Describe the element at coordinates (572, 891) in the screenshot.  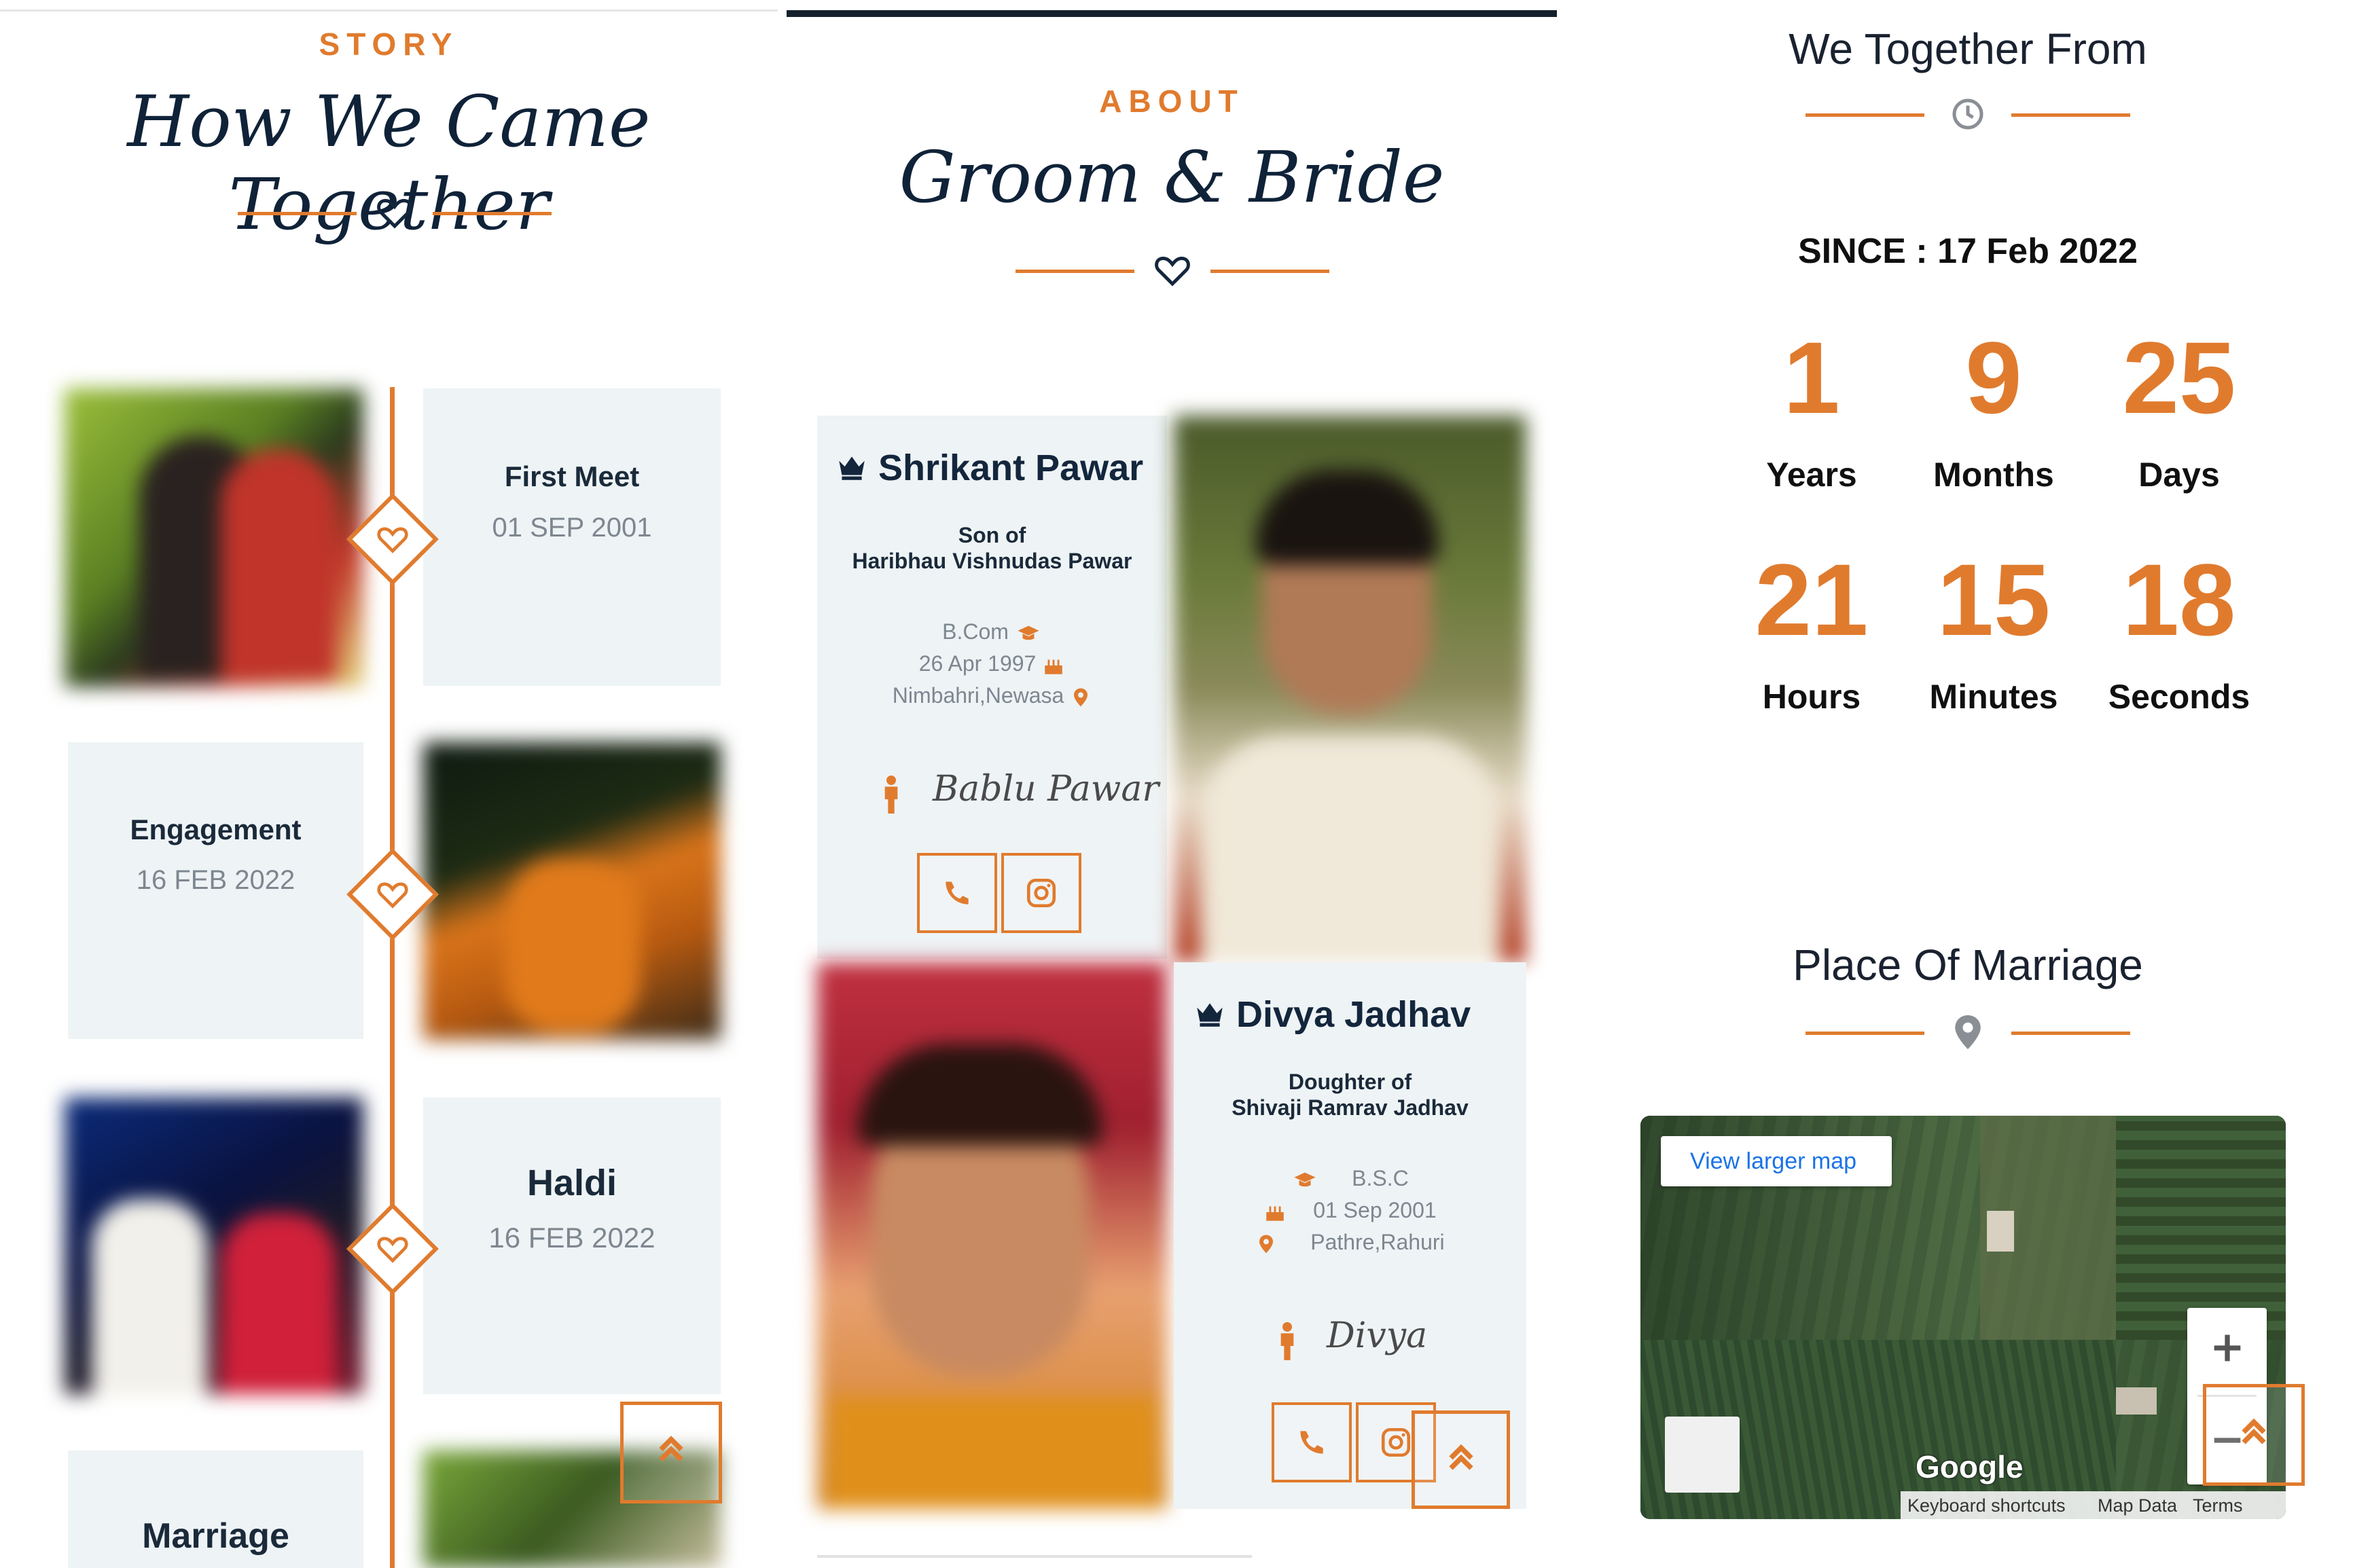
I see `engagement-photo` at that location.